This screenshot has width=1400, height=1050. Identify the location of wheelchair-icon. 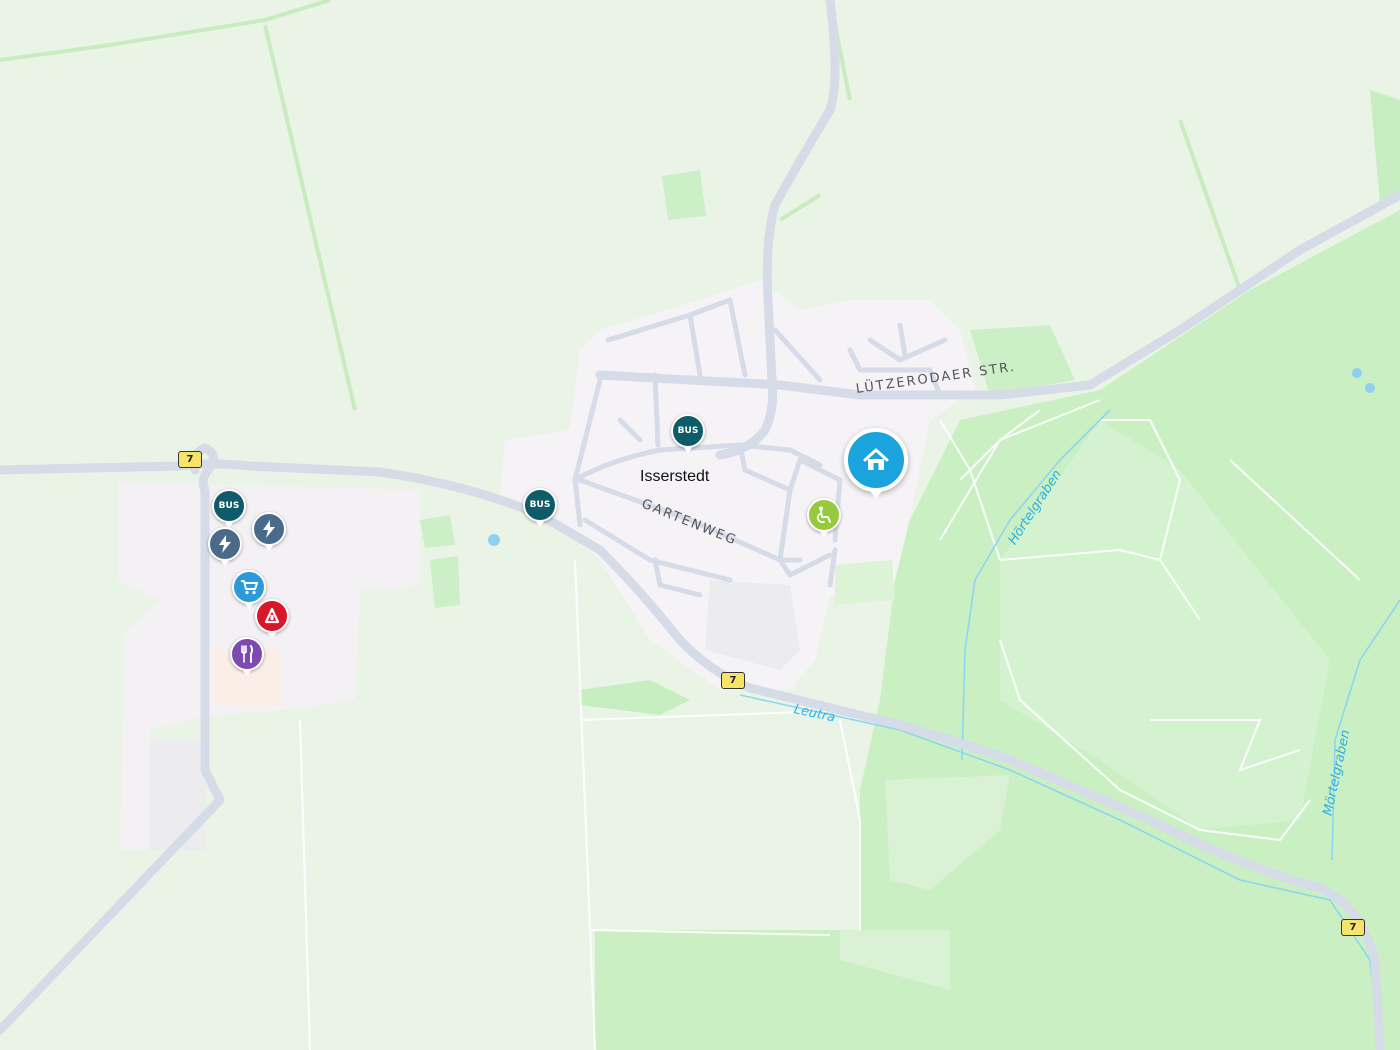
(823, 515).